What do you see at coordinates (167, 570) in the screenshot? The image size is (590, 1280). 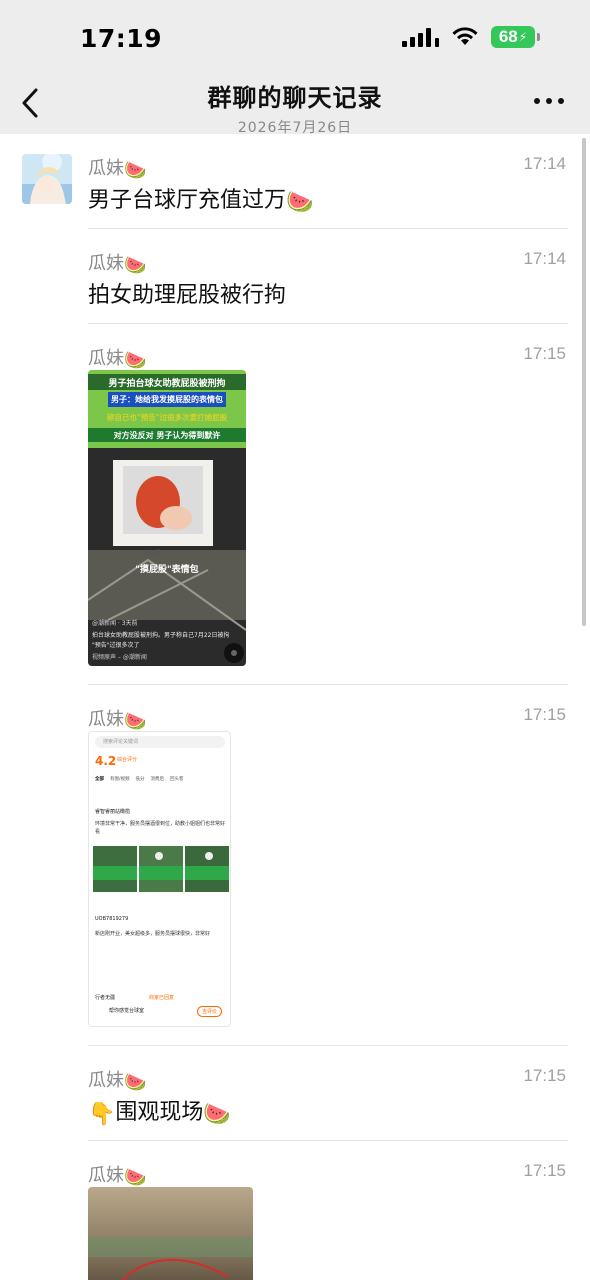 I see `image-caption: "摸屁股"表情包` at bounding box center [167, 570].